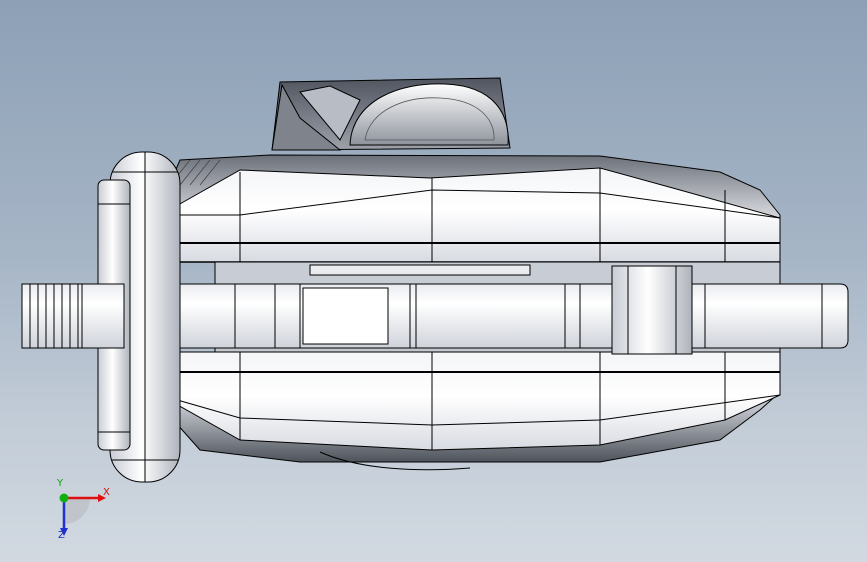  Describe the element at coordinates (131, 317) in the screenshot. I see `hinge-pin` at that location.